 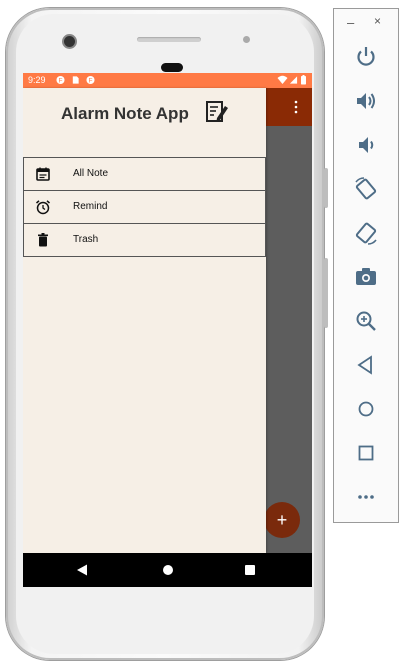 I want to click on front-camera, so click(x=69, y=41).